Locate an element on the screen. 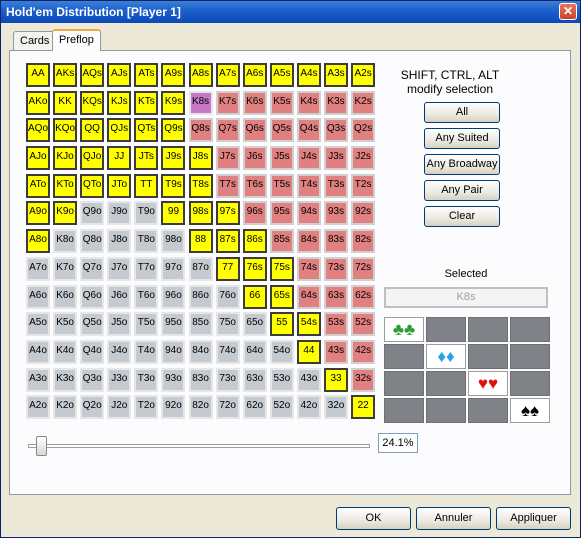  hand-cell: 93s is located at coordinates (336, 213).